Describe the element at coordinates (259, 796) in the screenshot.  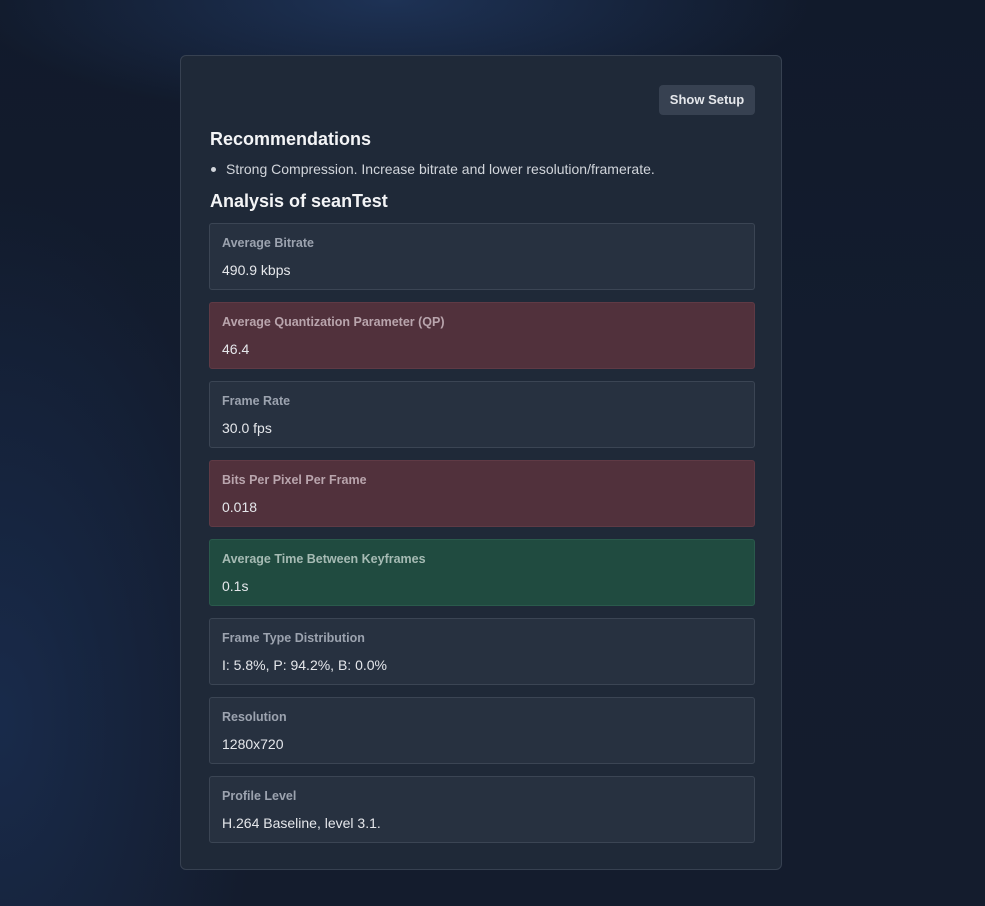
I see `metric-label: Profile Level` at that location.